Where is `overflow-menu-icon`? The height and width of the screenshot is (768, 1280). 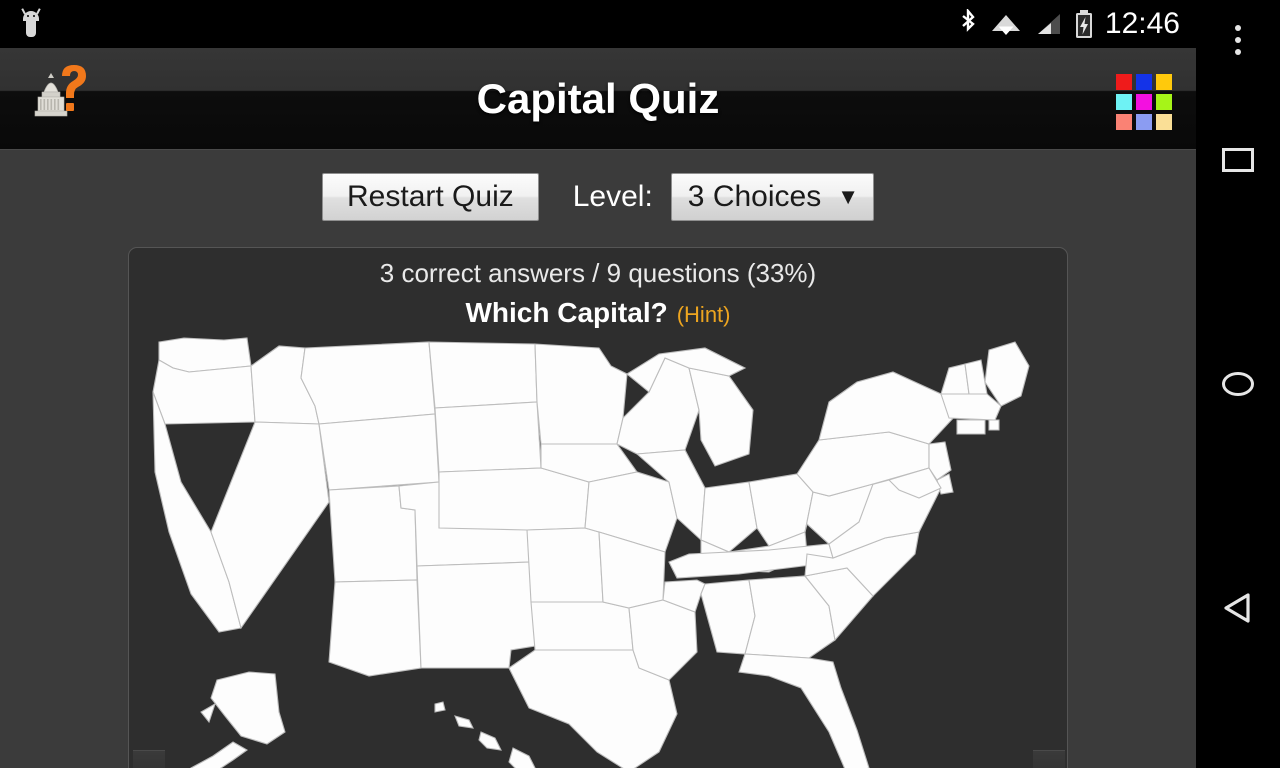
overflow-menu-icon is located at coordinates (1238, 40).